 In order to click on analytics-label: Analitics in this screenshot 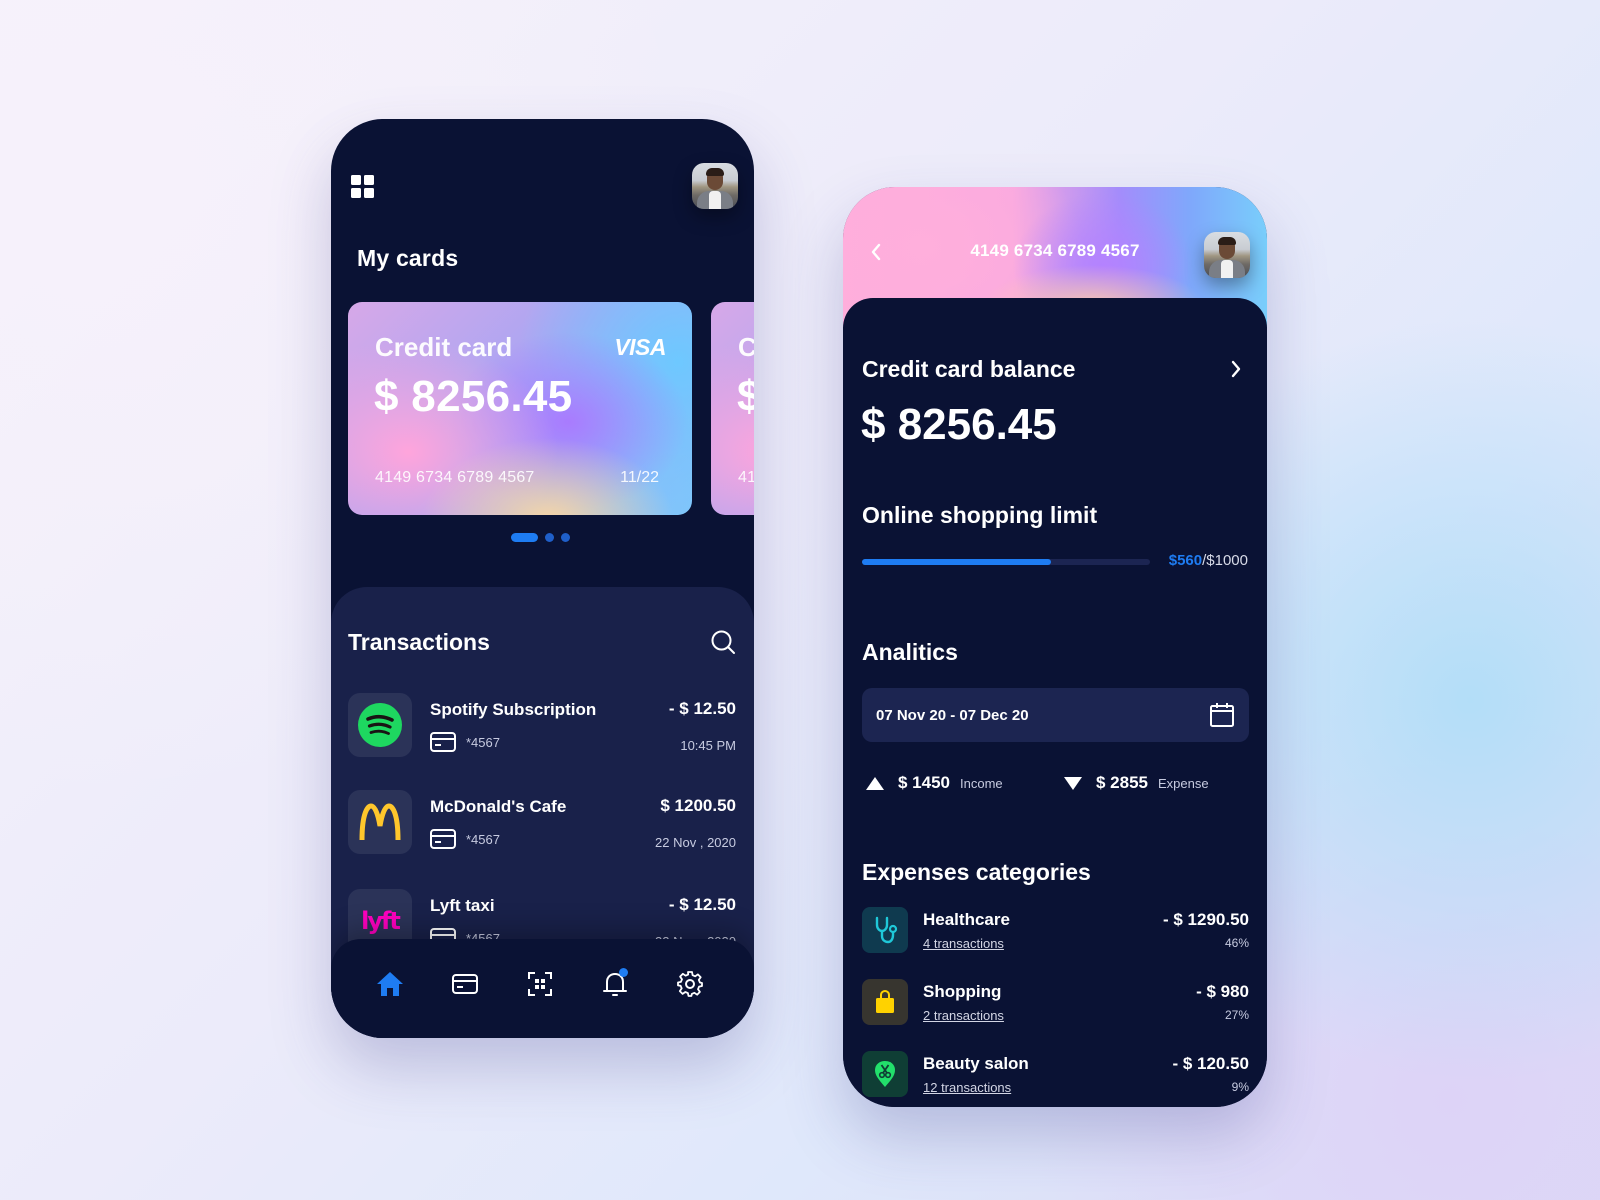, I will do `click(910, 652)`.